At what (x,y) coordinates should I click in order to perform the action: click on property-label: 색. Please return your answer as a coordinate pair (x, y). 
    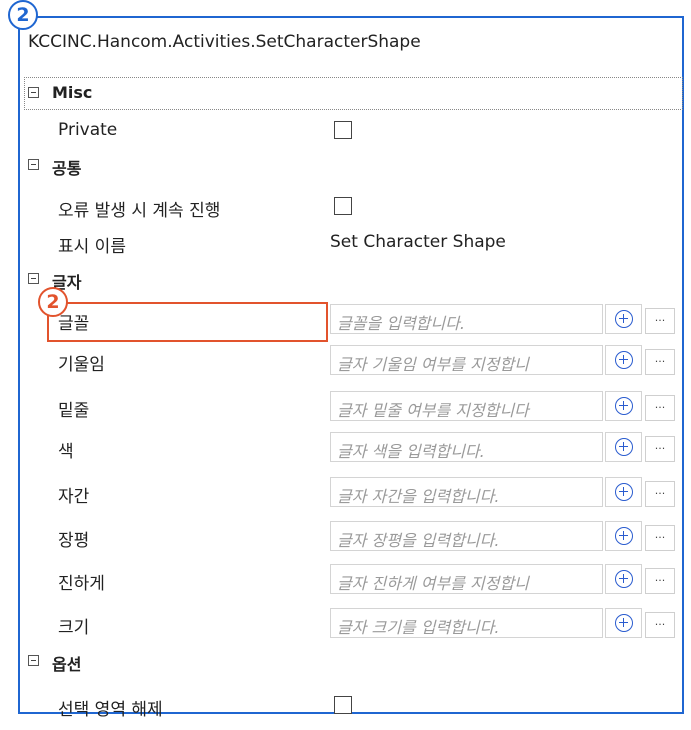
    Looking at the image, I should click on (66, 452).